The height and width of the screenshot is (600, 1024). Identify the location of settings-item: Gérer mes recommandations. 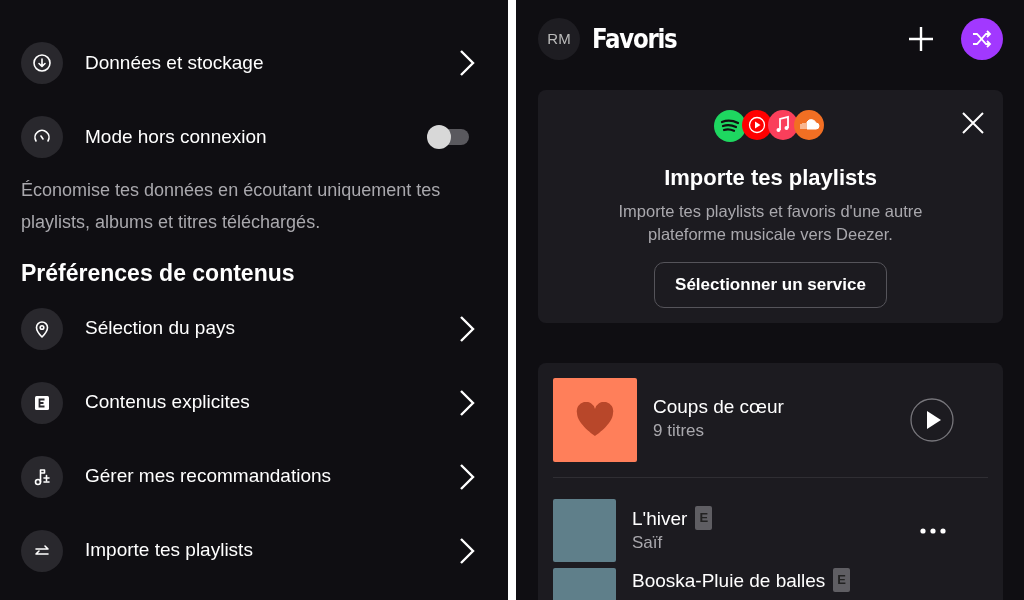
(261, 476).